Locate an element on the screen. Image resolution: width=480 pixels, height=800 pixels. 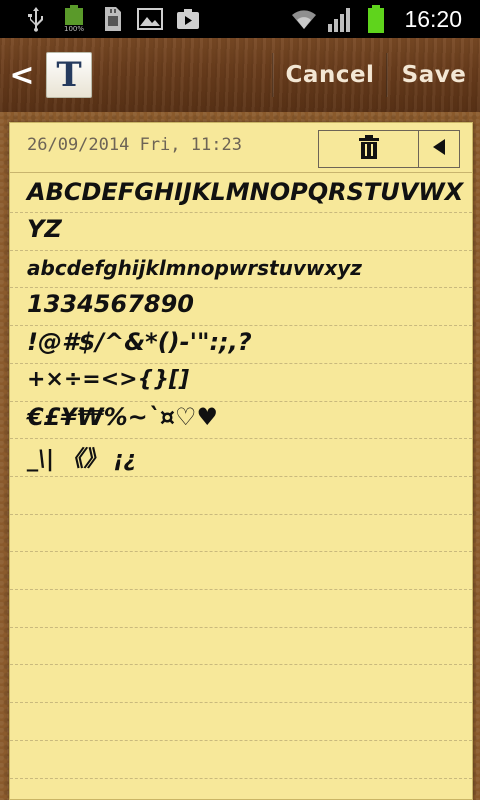
cancel-button: Cancel is located at coordinates (330, 75).